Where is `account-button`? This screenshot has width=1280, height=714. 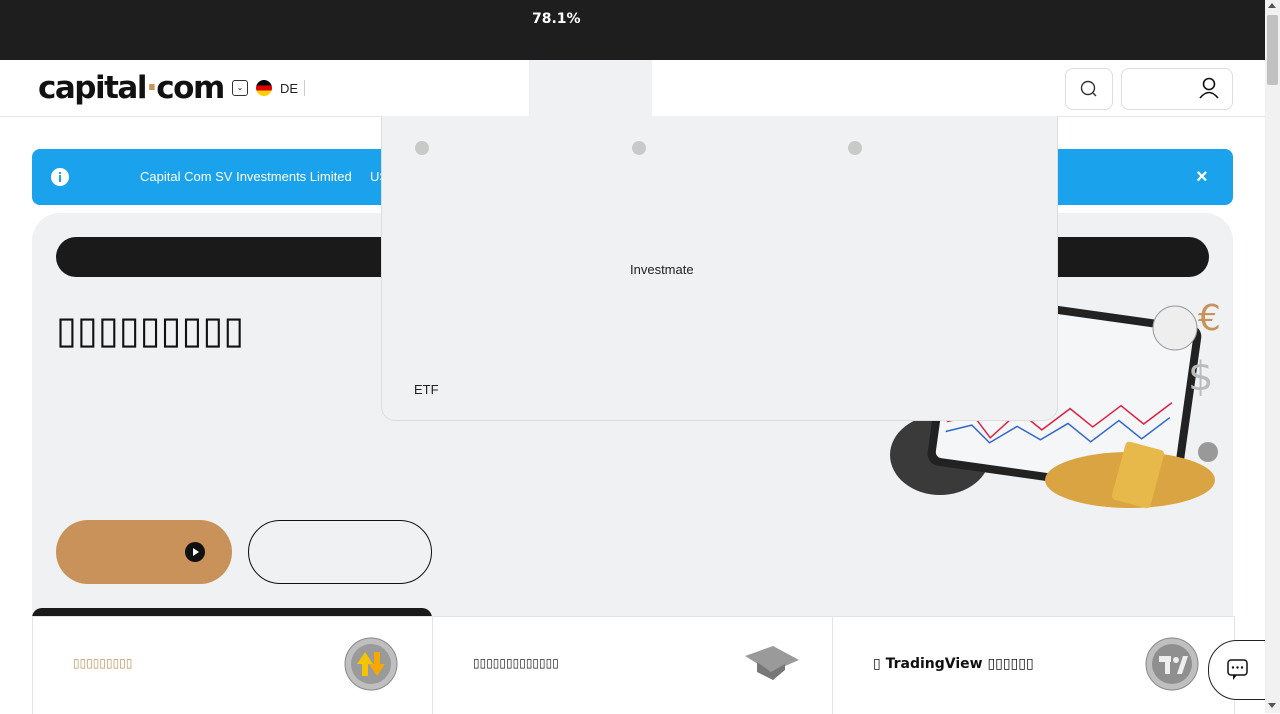
account-button is located at coordinates (1177, 89).